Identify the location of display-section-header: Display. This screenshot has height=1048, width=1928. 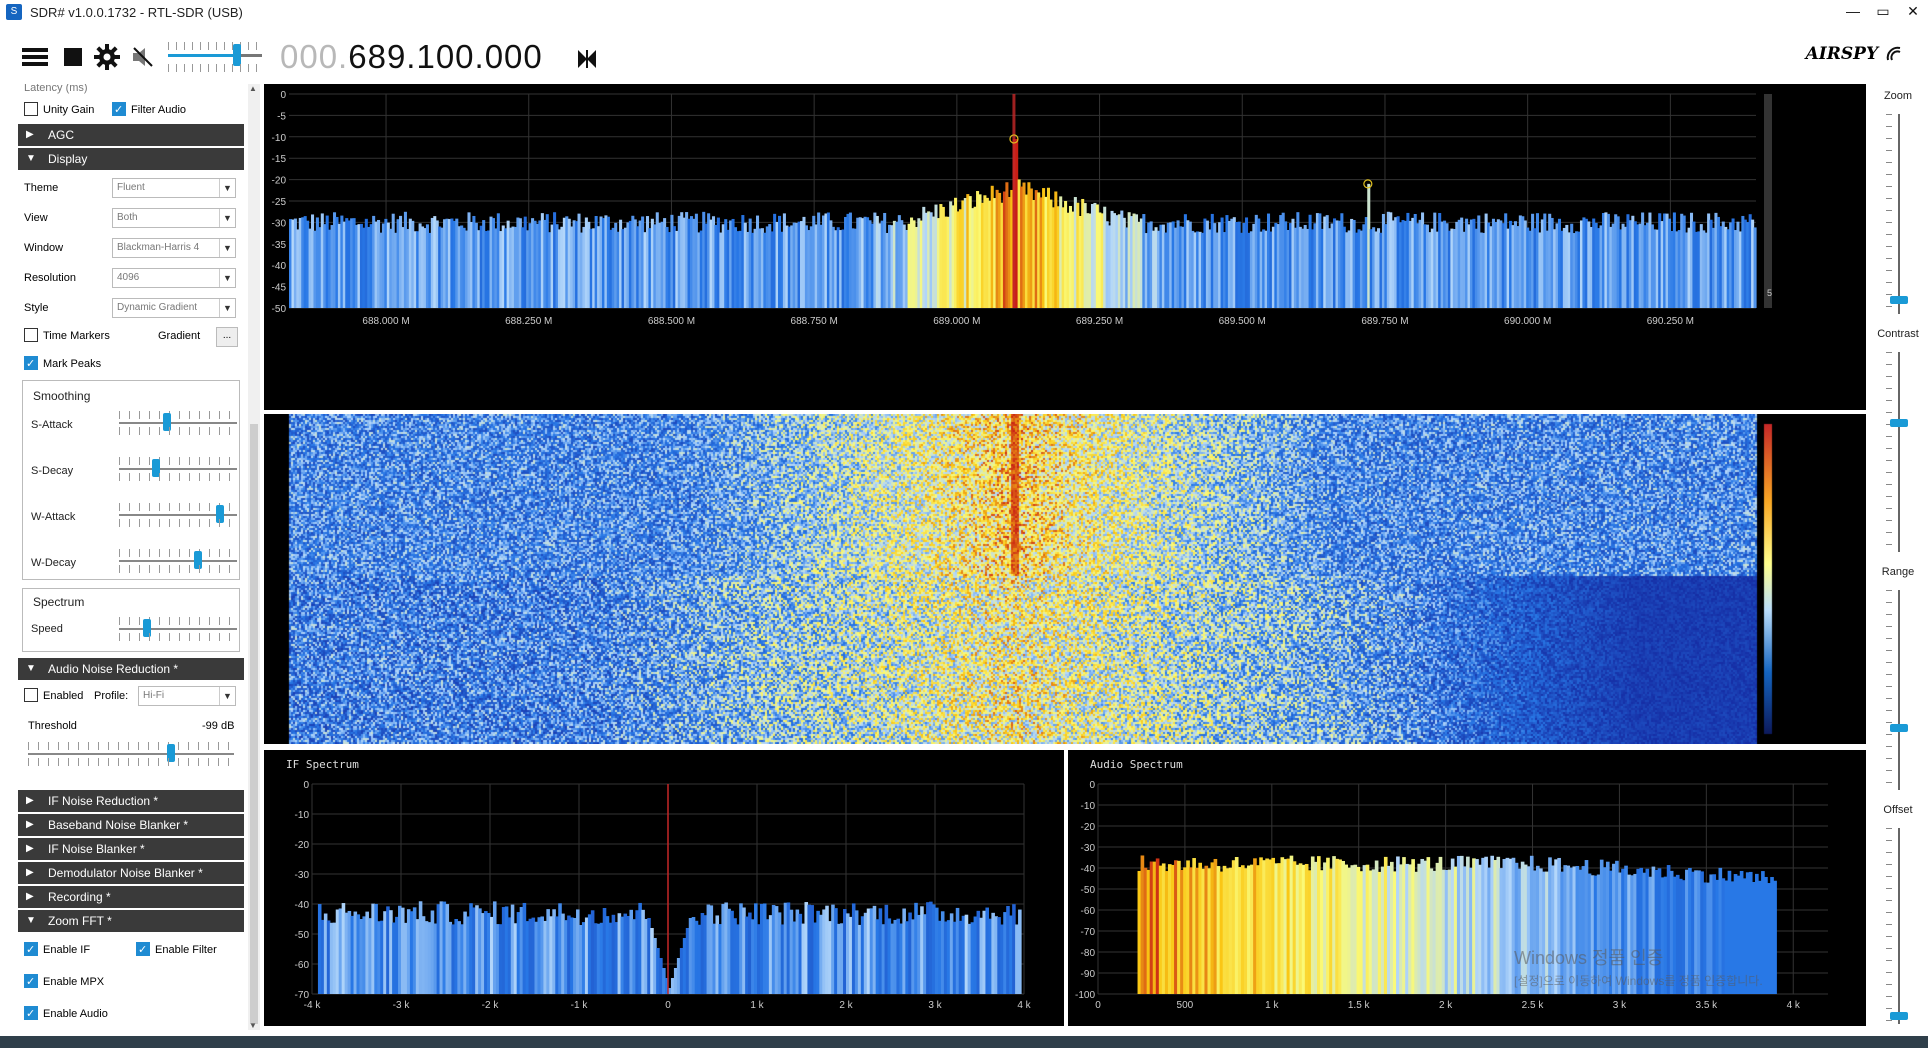
(131, 159).